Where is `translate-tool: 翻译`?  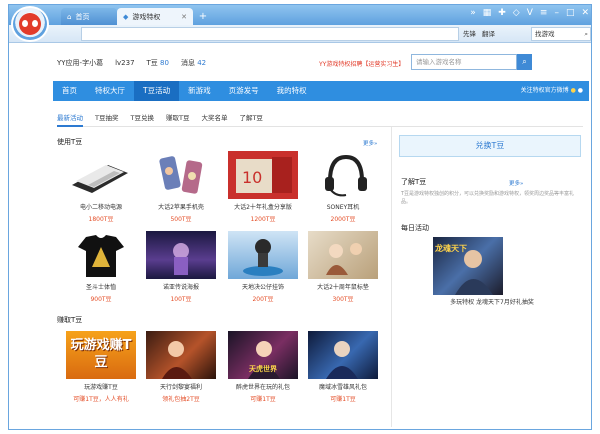 translate-tool: 翻译 is located at coordinates (488, 33).